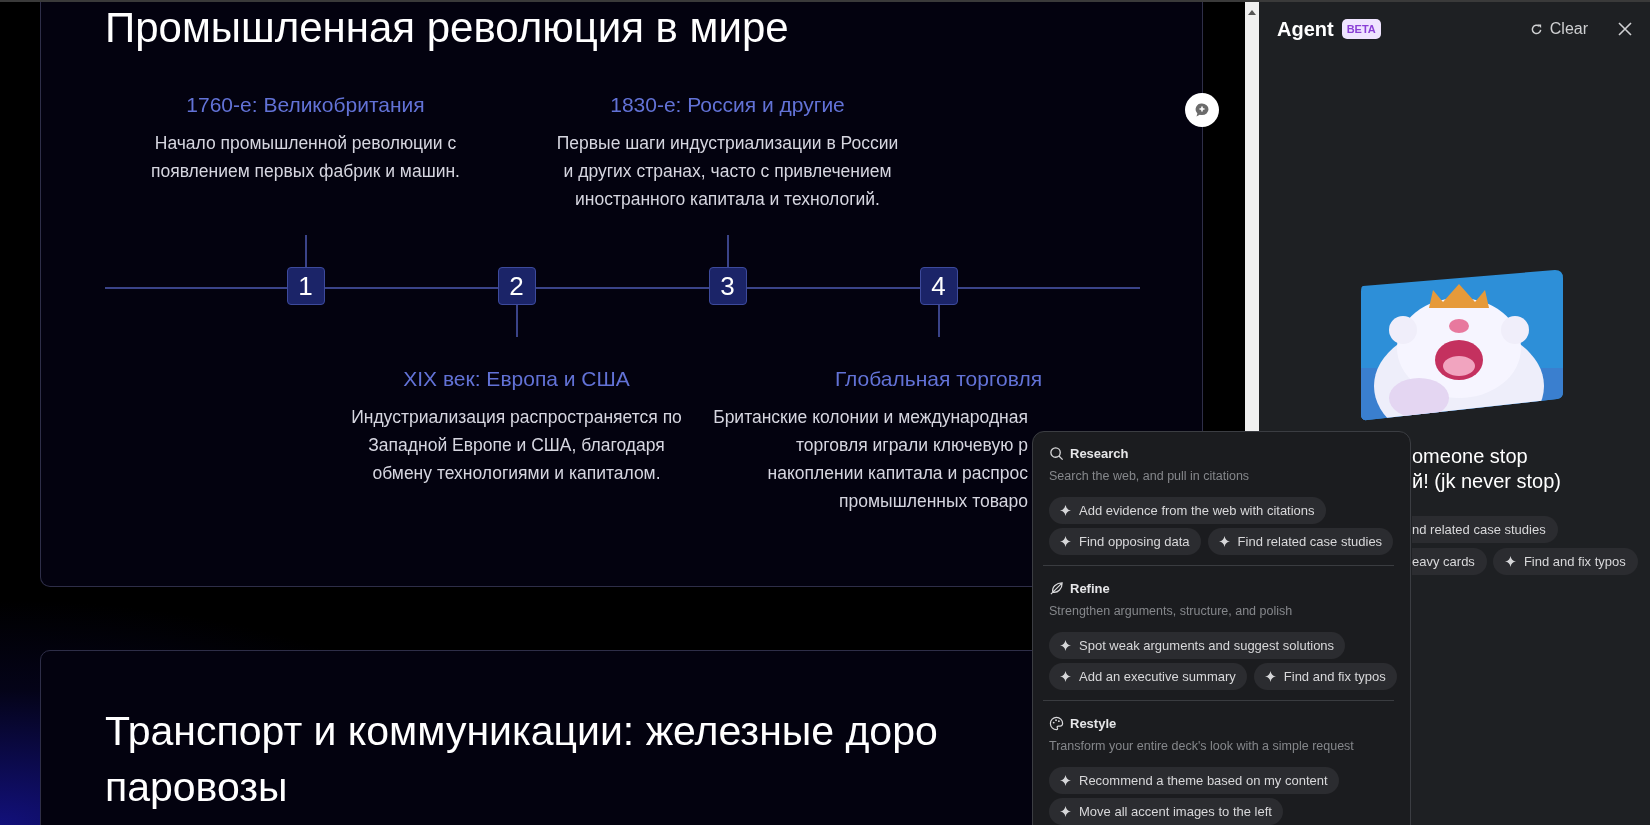  What do you see at coordinates (1202, 746) in the screenshot?
I see `section-description: Transform your entire deck's look with a simple request` at bounding box center [1202, 746].